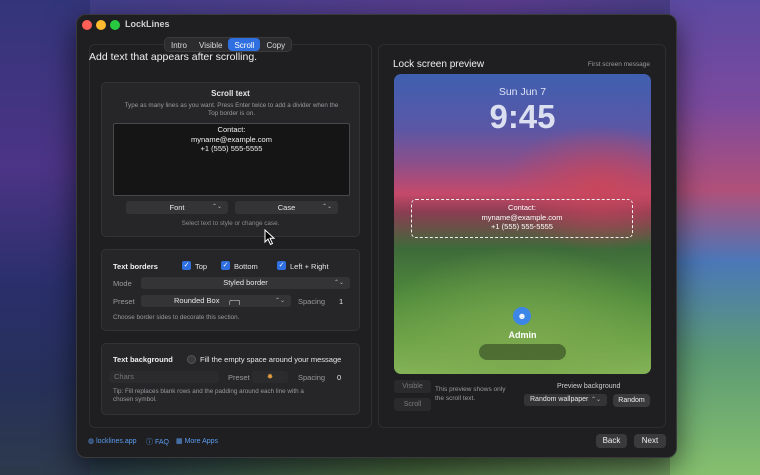 This screenshot has width=760, height=475. I want to click on background-hint-line: chosen symbol., so click(135, 399).